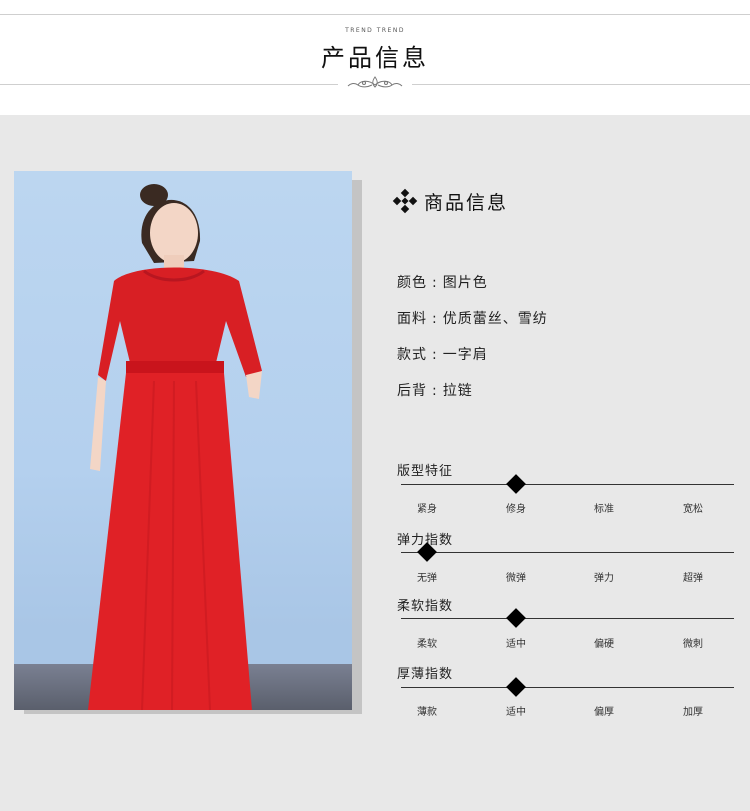 This screenshot has height=811, width=750. Describe the element at coordinates (565, 693) in the screenshot. I see `scale-thickness: 厚薄指数 薄款 适中 偏厚 加厚` at that location.